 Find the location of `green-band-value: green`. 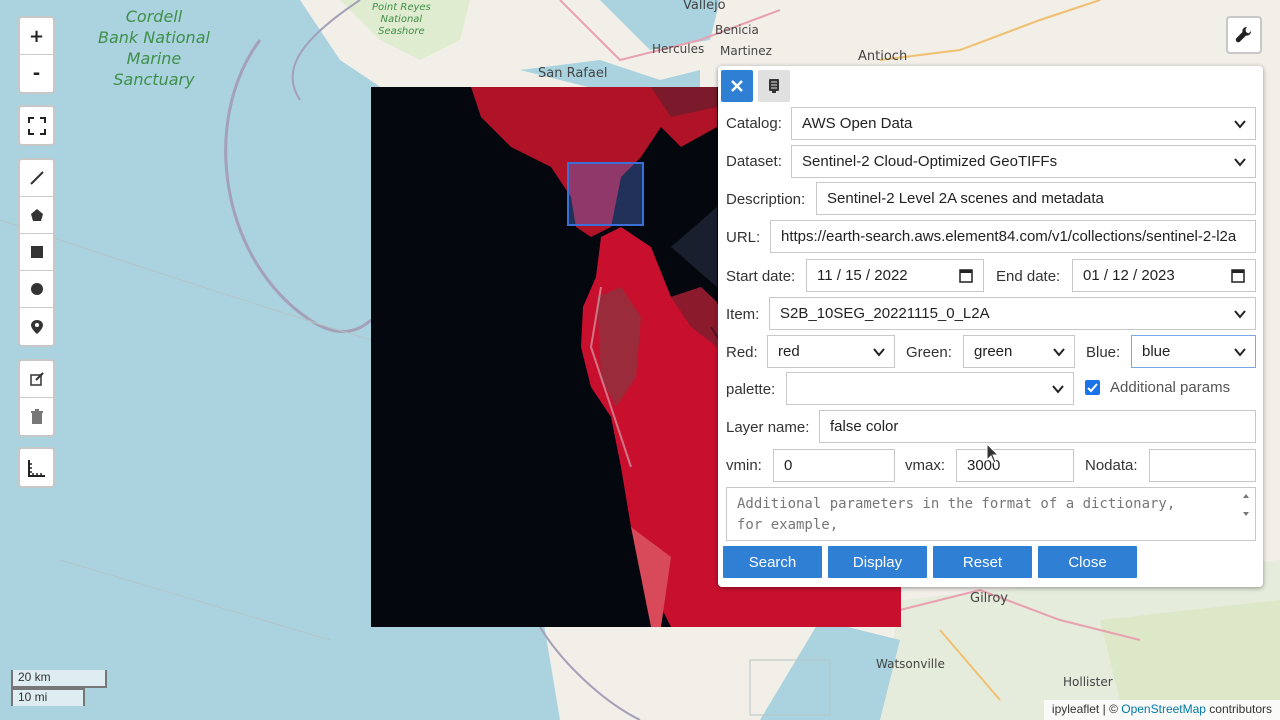

green-band-value: green is located at coordinates (993, 351).